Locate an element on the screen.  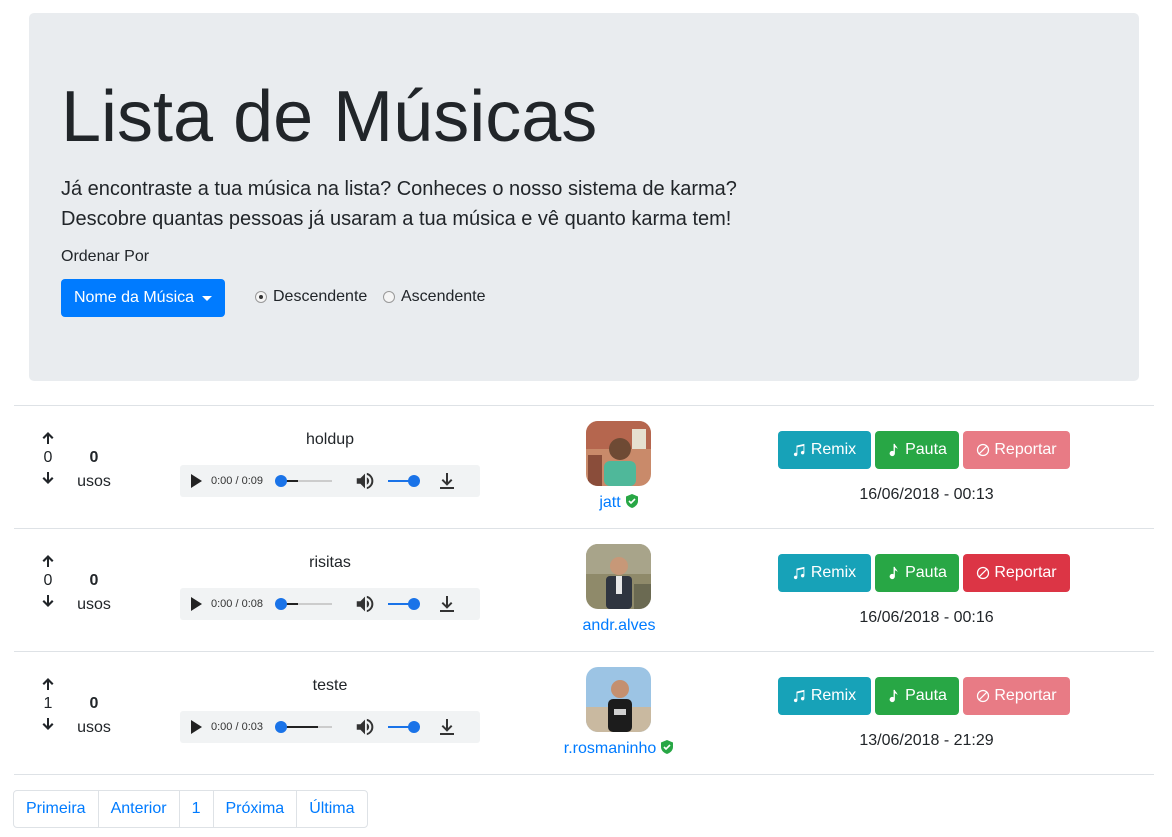
radio-ascending-indicator is located at coordinates (389, 297).